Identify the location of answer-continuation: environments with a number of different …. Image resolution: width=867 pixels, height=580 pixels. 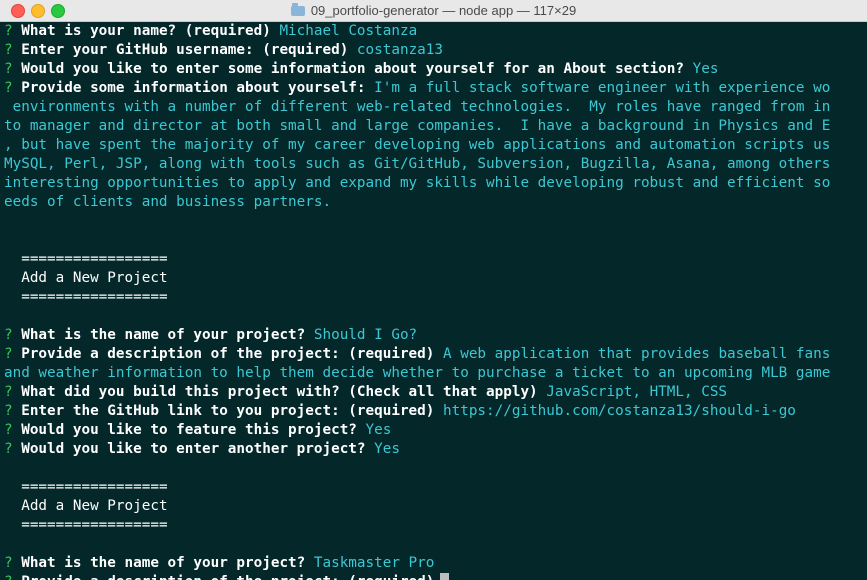
(417, 107).